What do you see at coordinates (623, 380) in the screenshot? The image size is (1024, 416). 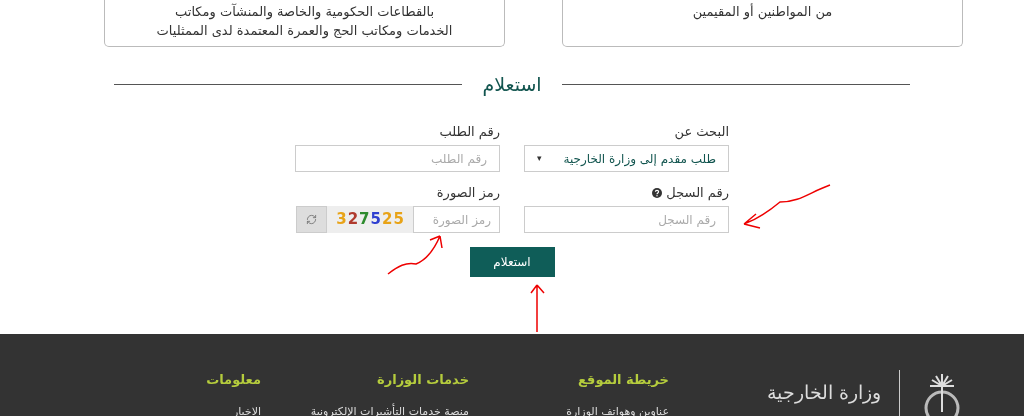 I see `footer-heading: خريطة الموقع` at bounding box center [623, 380].